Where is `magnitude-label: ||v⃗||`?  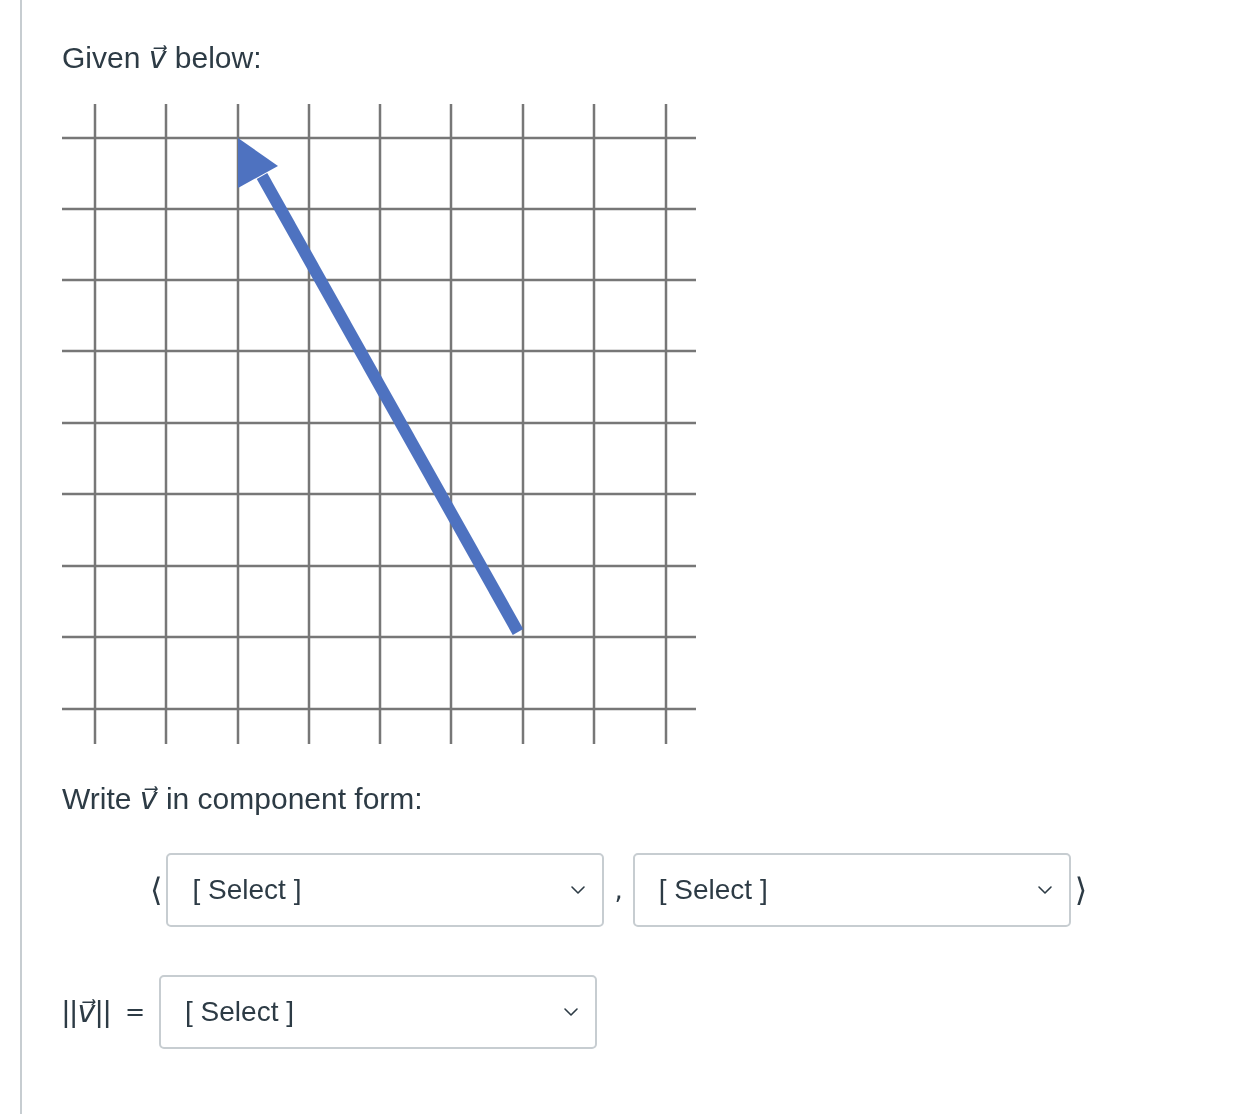 magnitude-label: ||v⃗|| is located at coordinates (86, 1012).